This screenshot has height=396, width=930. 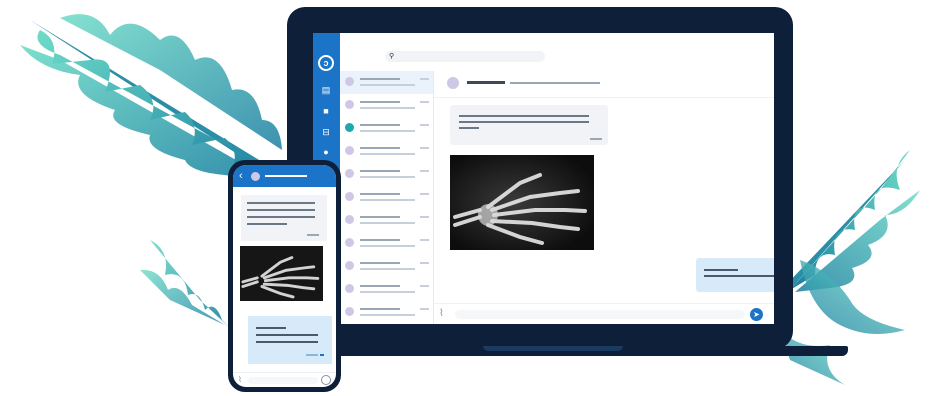 What do you see at coordinates (557, 52) in the screenshot?
I see `top-bar: ⚲` at bounding box center [557, 52].